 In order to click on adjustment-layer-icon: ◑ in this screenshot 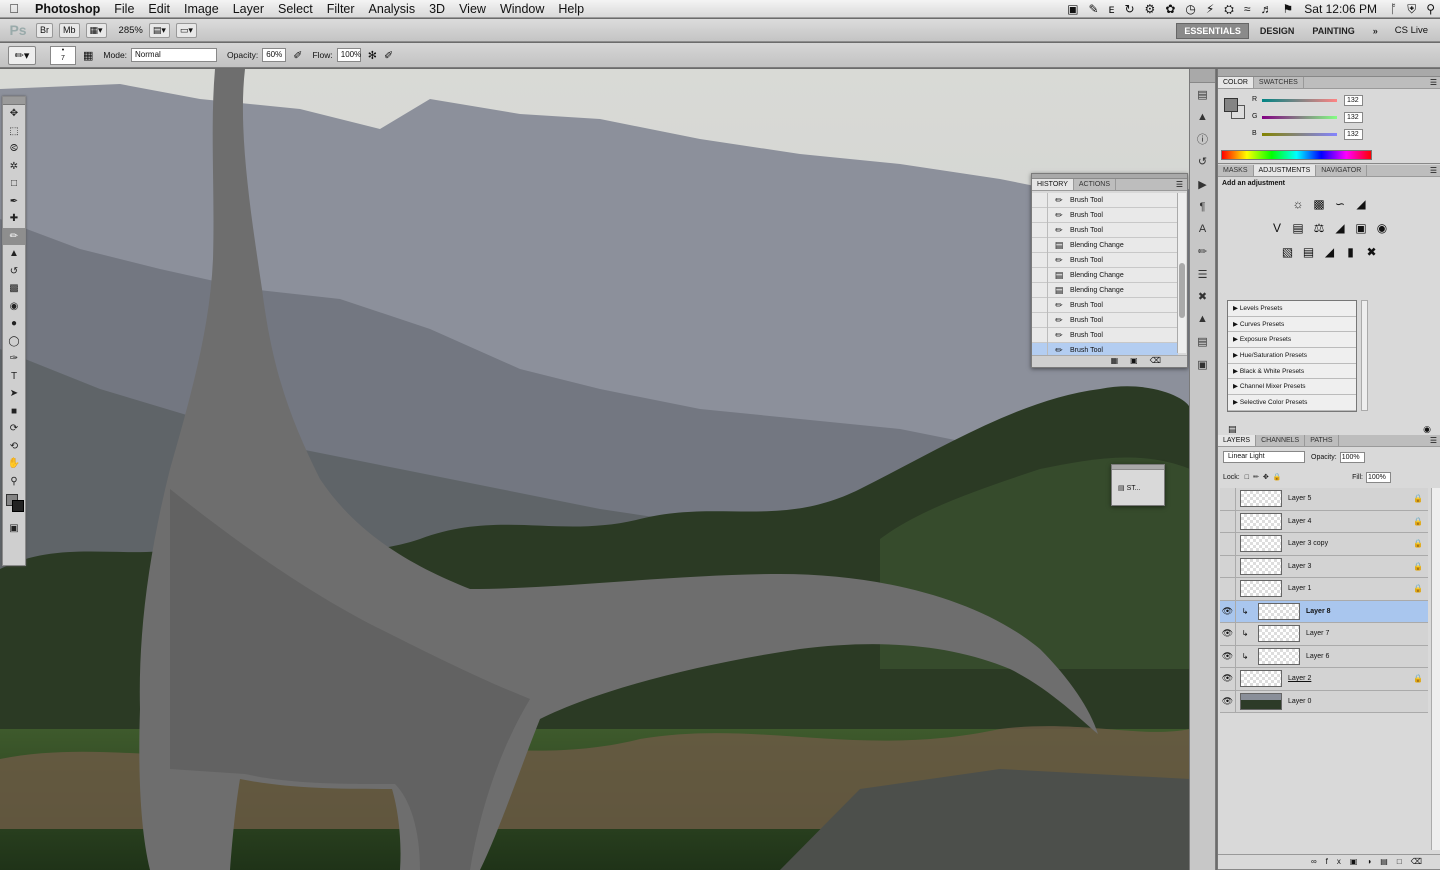, I will do `click(1373, 861)`.